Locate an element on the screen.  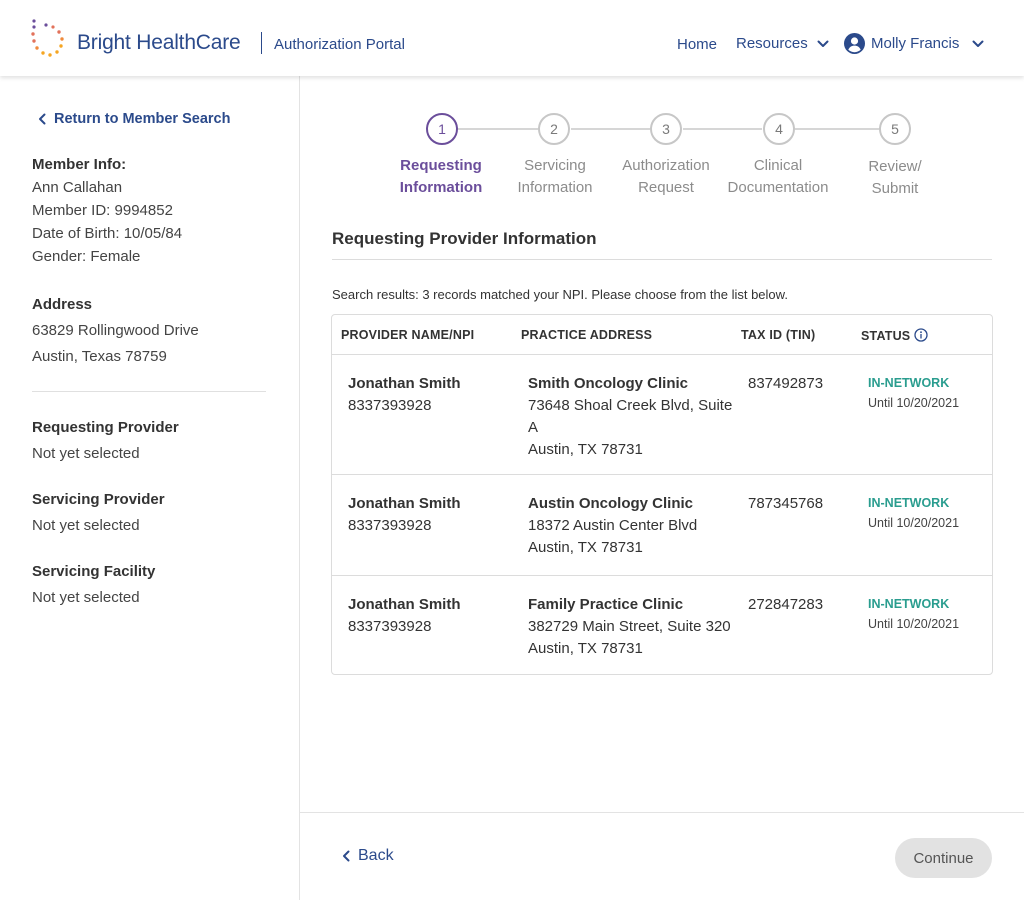
sidebar-divider is located at coordinates (149, 391).